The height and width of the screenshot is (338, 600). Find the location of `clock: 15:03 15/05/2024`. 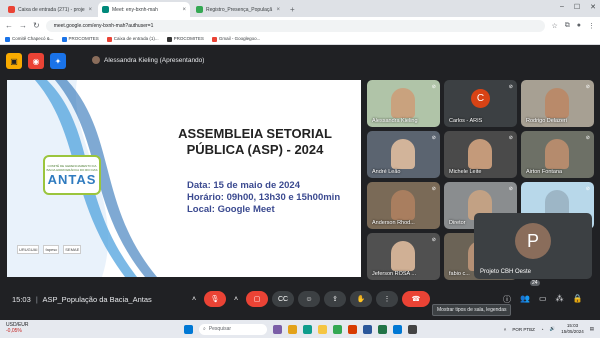

clock: 15:03 15/05/2024 is located at coordinates (572, 329).